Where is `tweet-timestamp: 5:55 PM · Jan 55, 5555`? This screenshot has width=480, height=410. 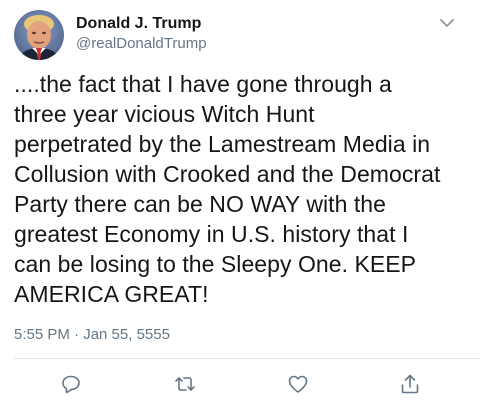 tweet-timestamp: 5:55 PM · Jan 55, 5555 is located at coordinates (92, 334).